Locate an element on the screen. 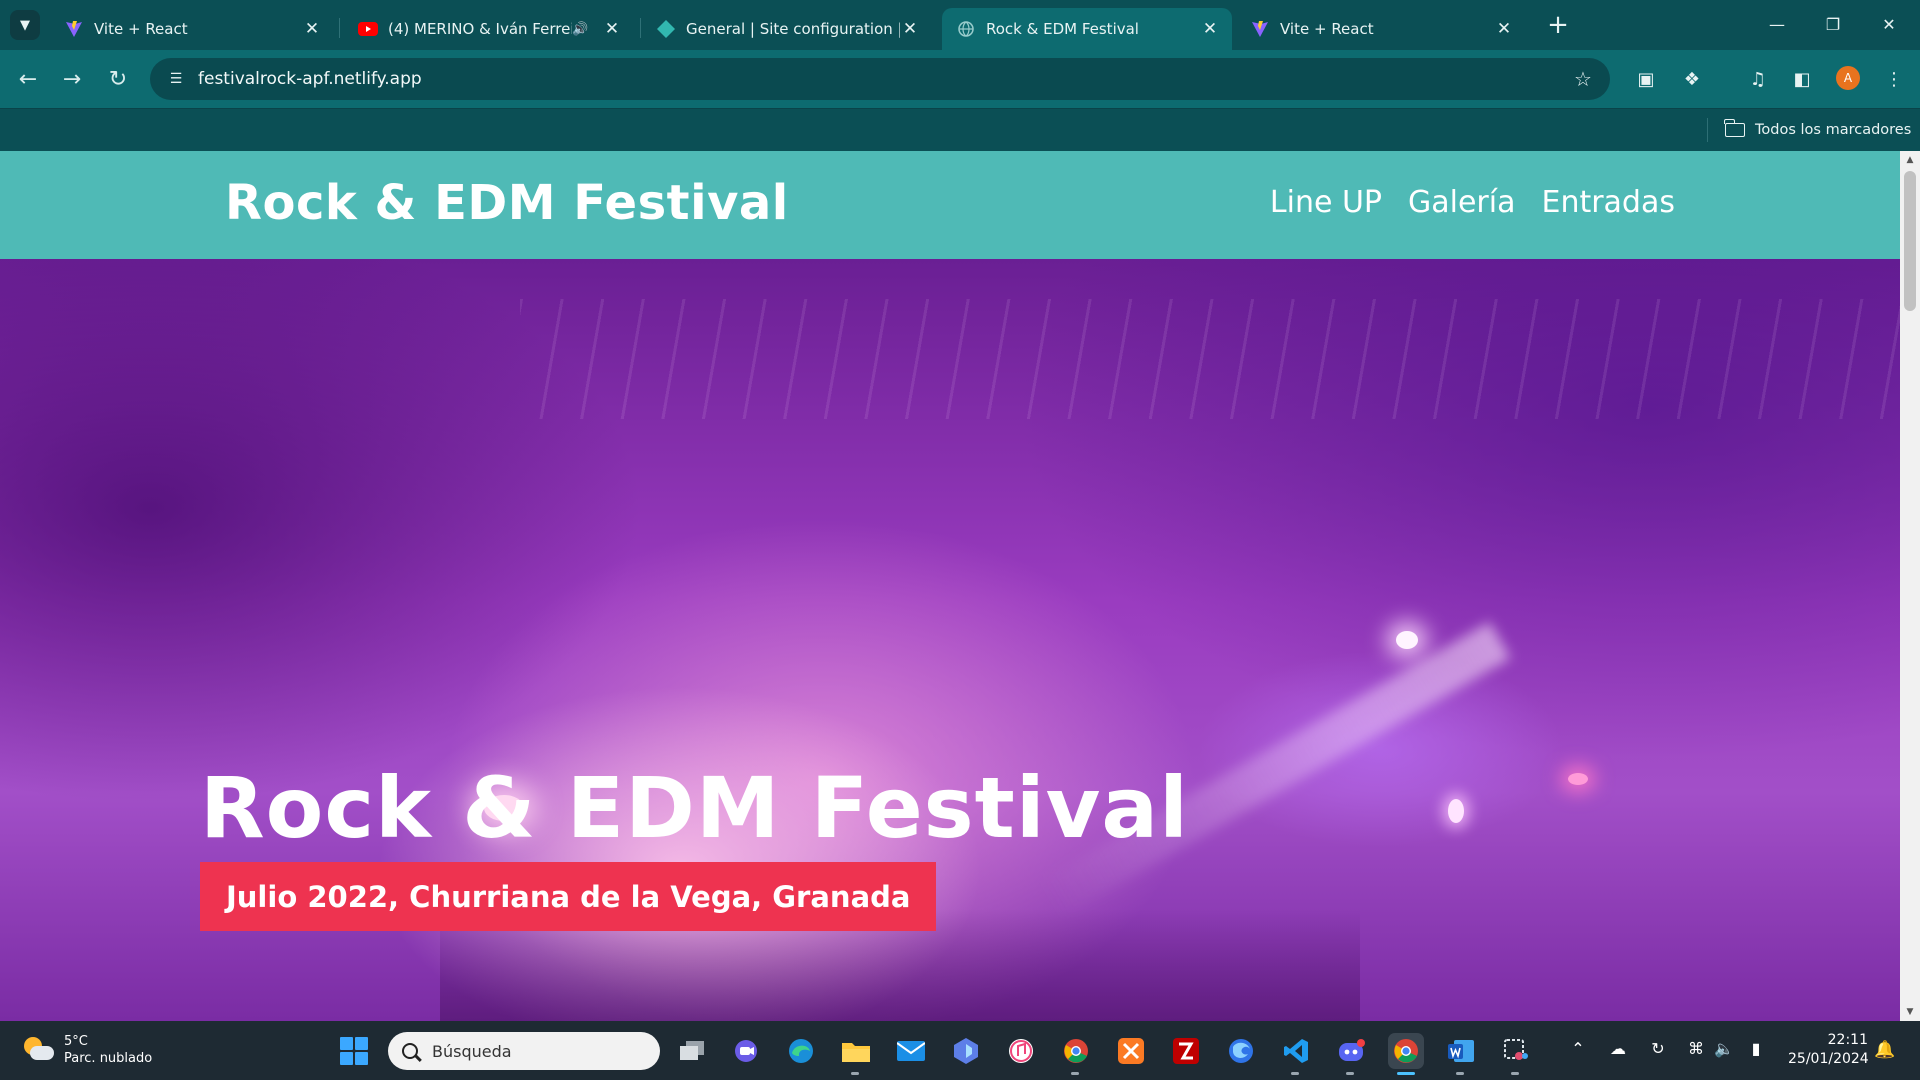 The image size is (1920, 1080). onedrive-warning-icon: ☁ is located at coordinates (1618, 1048).